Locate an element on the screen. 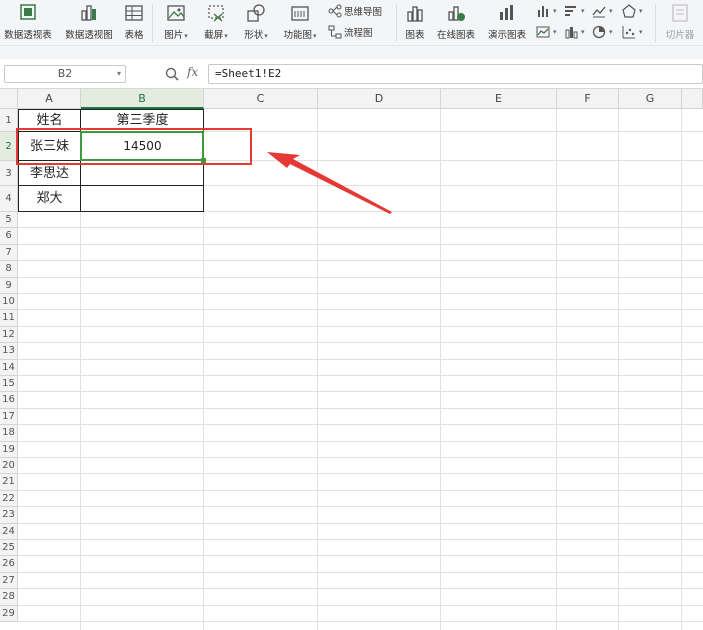  row-header-26: 26 is located at coordinates (9, 564).